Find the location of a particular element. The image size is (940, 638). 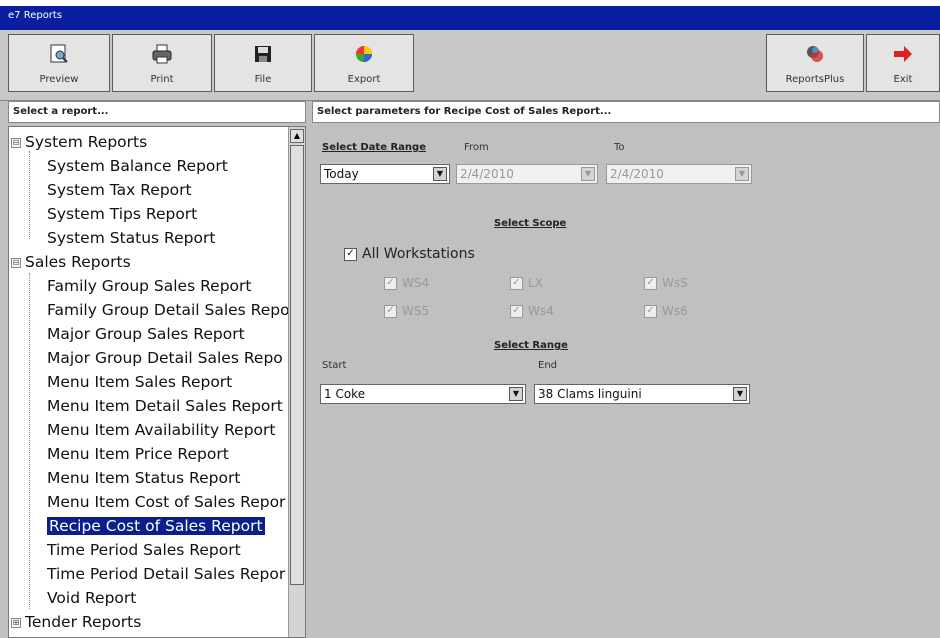

tree-item-menu-item-cost: Menu Item Cost of Sales Repor is located at coordinates (166, 502).